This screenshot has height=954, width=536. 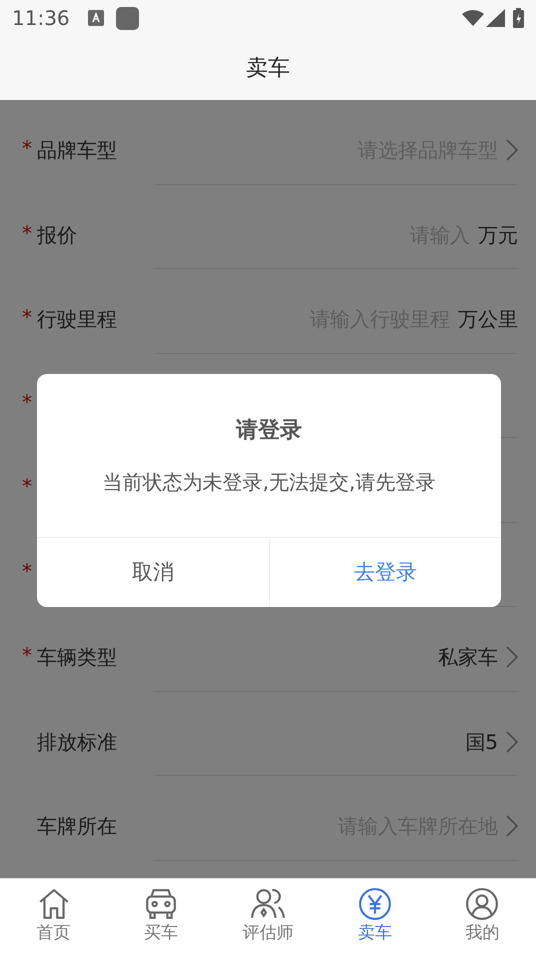 I want to click on field-label: 品牌车型, so click(x=77, y=150).